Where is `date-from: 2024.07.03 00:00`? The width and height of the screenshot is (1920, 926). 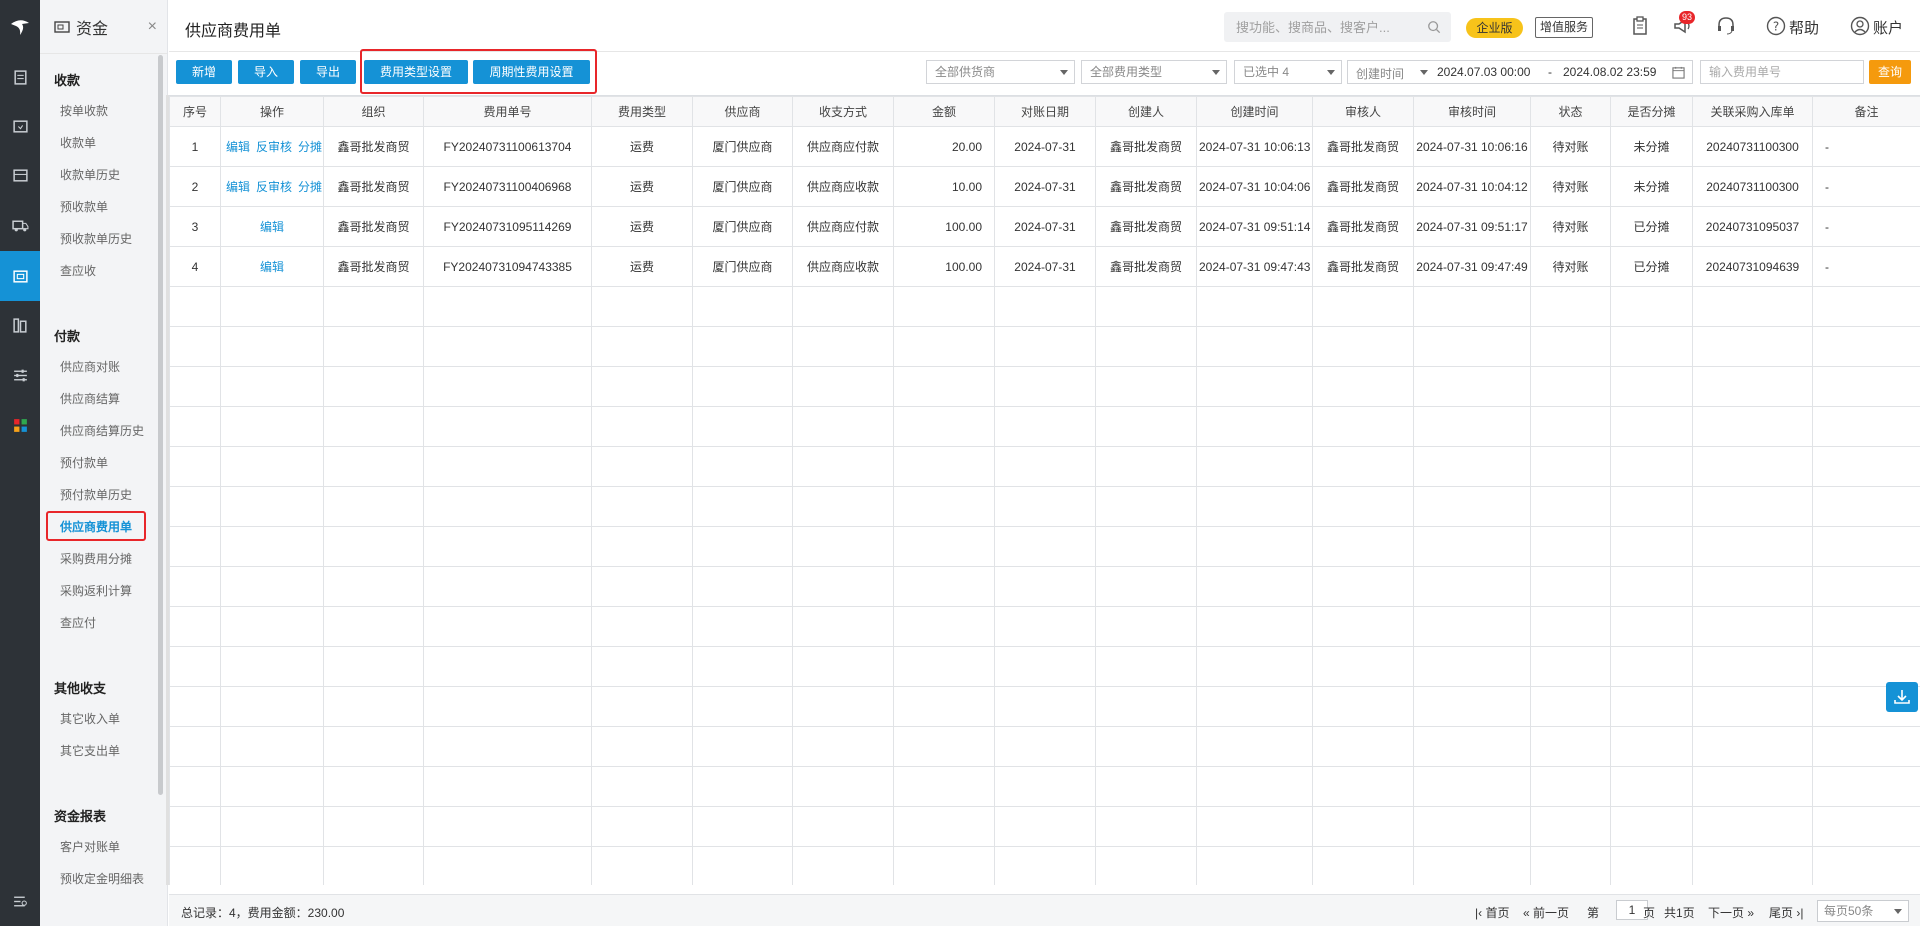 date-from: 2024.07.03 00:00 is located at coordinates (1483, 72).